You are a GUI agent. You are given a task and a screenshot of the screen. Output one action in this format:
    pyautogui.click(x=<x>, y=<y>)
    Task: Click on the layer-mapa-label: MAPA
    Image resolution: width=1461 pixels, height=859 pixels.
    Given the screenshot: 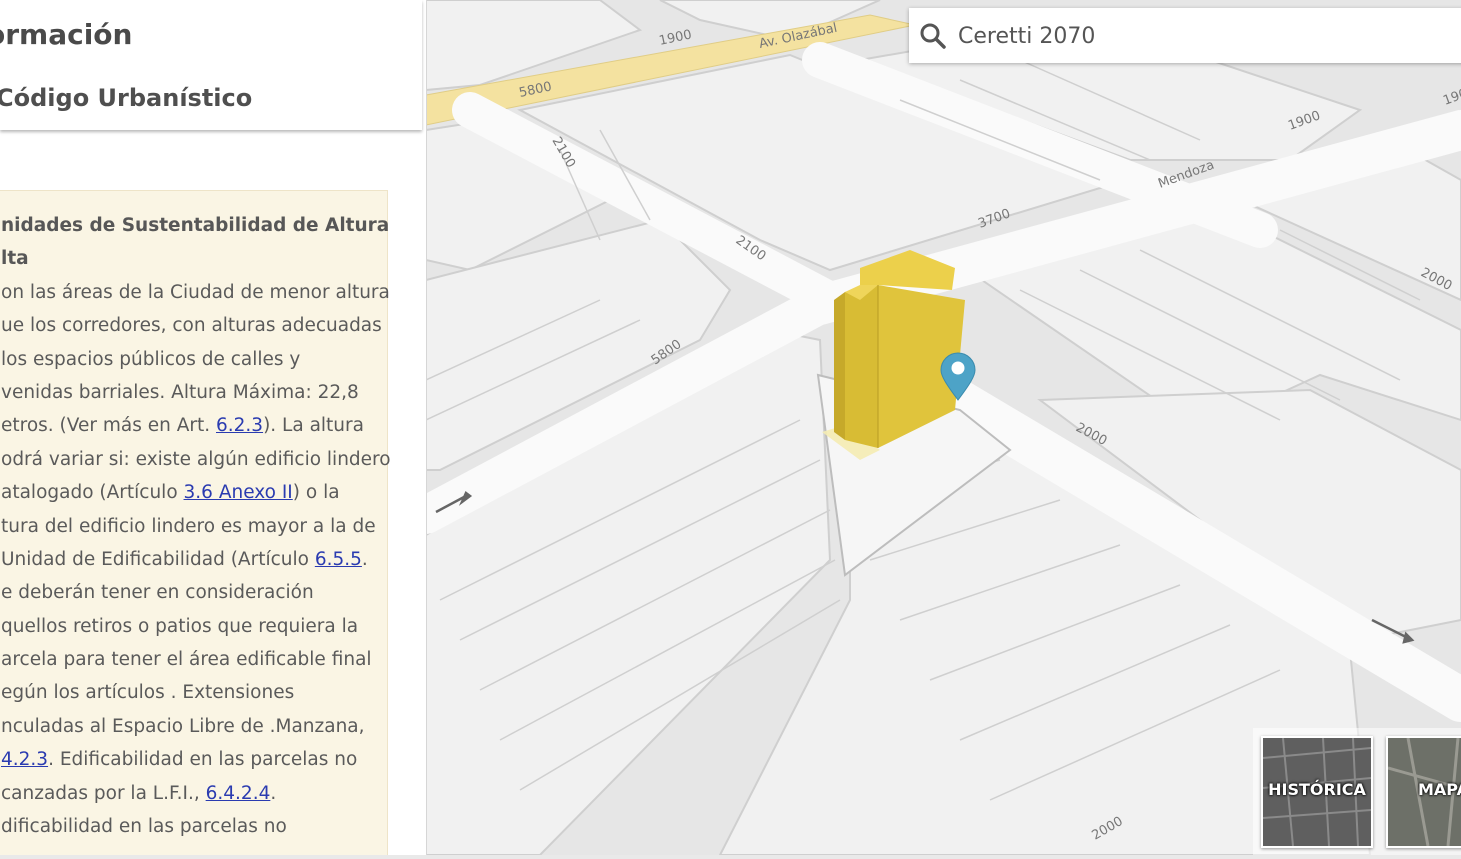 What is the action you would take?
    pyautogui.click(x=1439, y=789)
    